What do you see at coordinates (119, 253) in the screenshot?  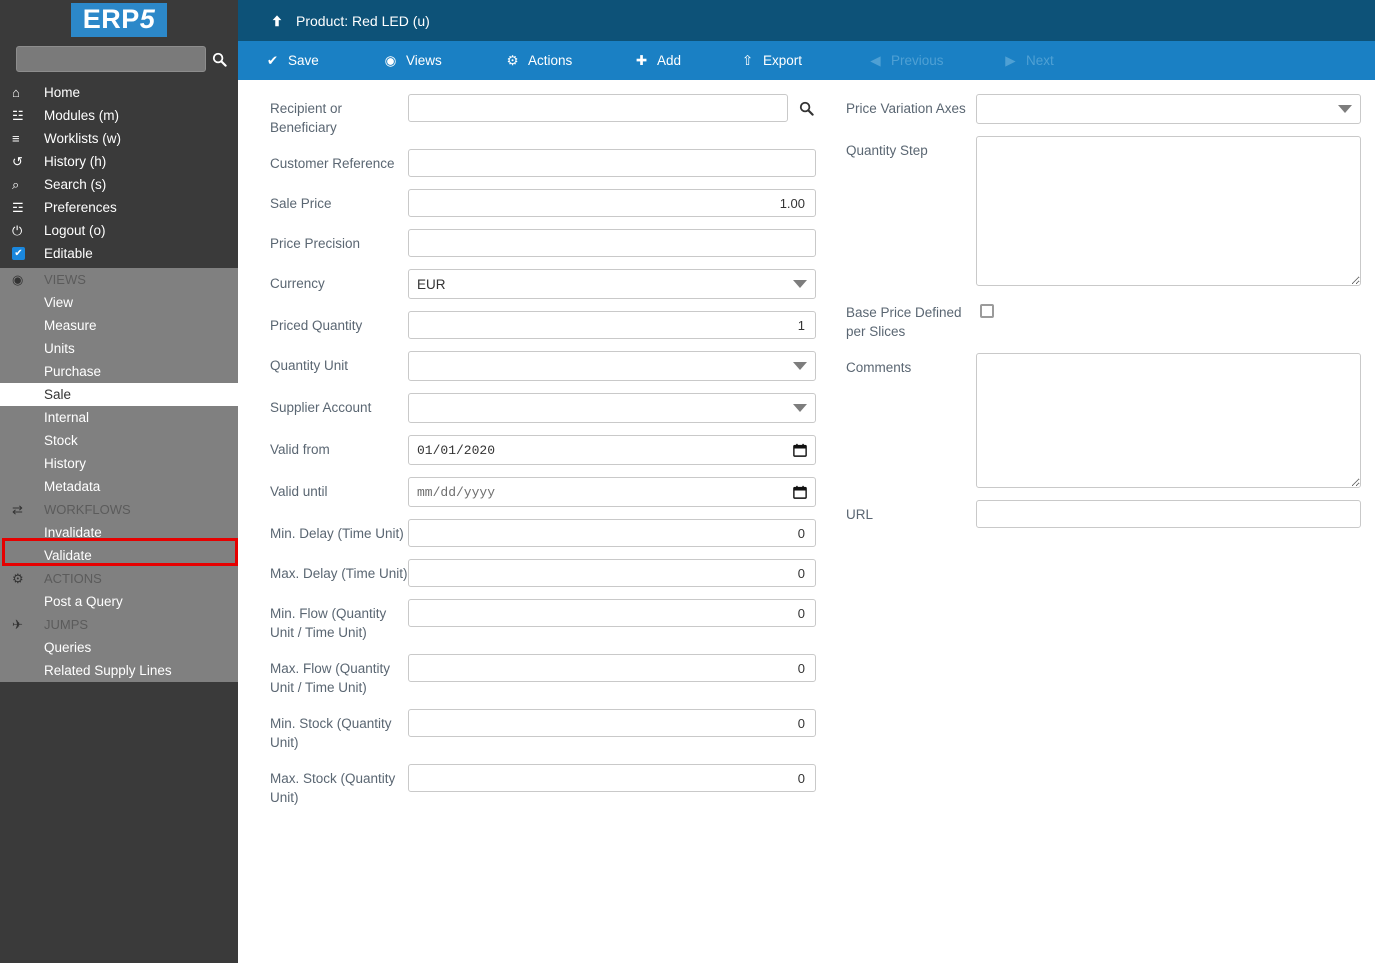 I see `sidebar-item-editable: ✔ Editable` at bounding box center [119, 253].